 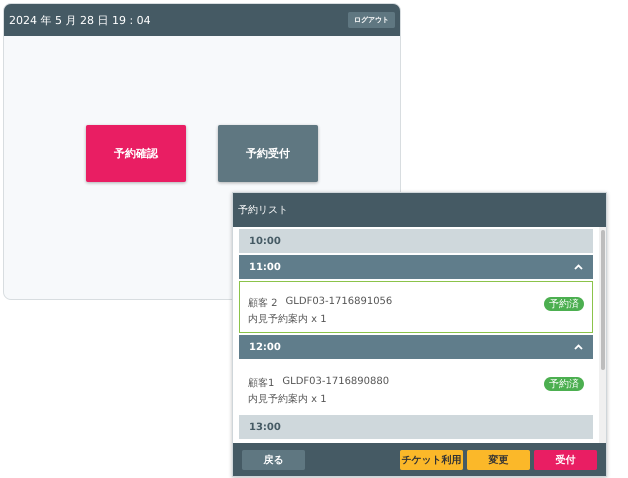 I want to click on reservation-code: GLDF03-1716890880, so click(x=336, y=382).